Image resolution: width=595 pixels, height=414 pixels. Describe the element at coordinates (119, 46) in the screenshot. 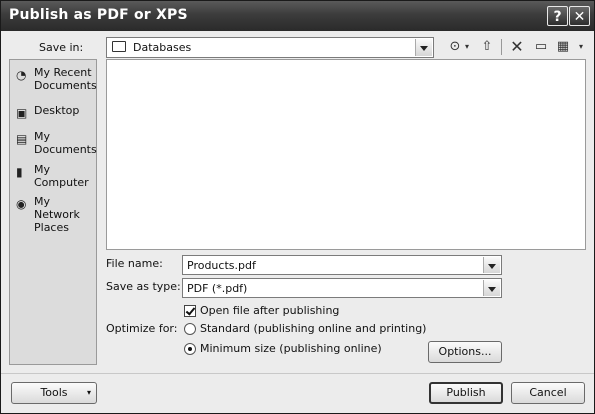

I see `folder-icon` at that location.